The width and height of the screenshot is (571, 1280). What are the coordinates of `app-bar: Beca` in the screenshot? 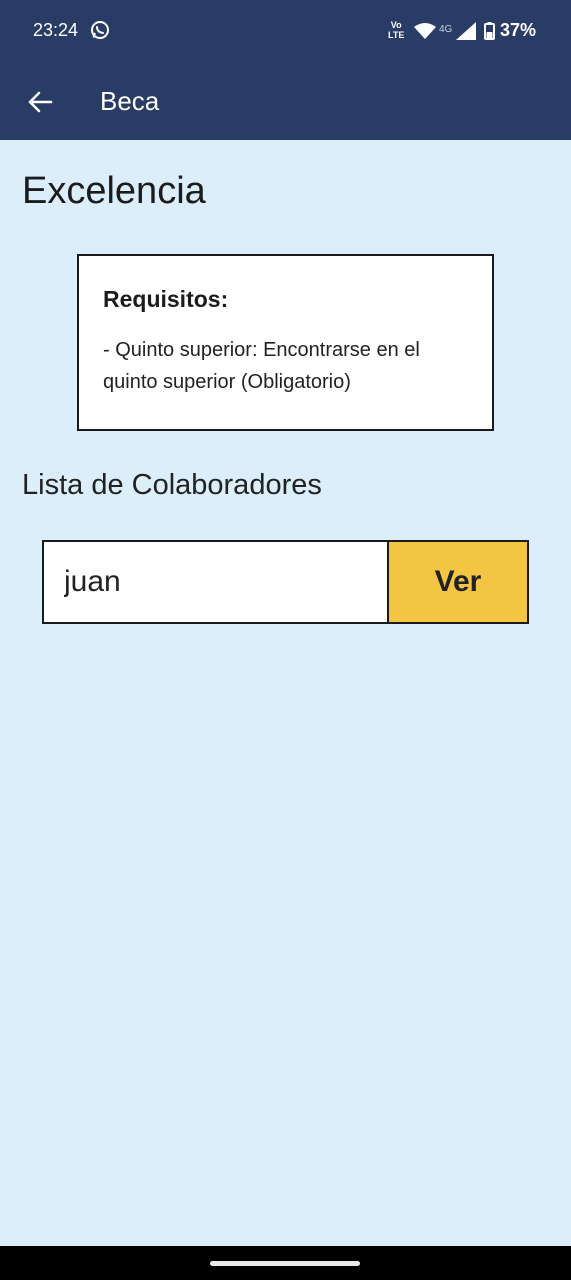 It's located at (285, 102).